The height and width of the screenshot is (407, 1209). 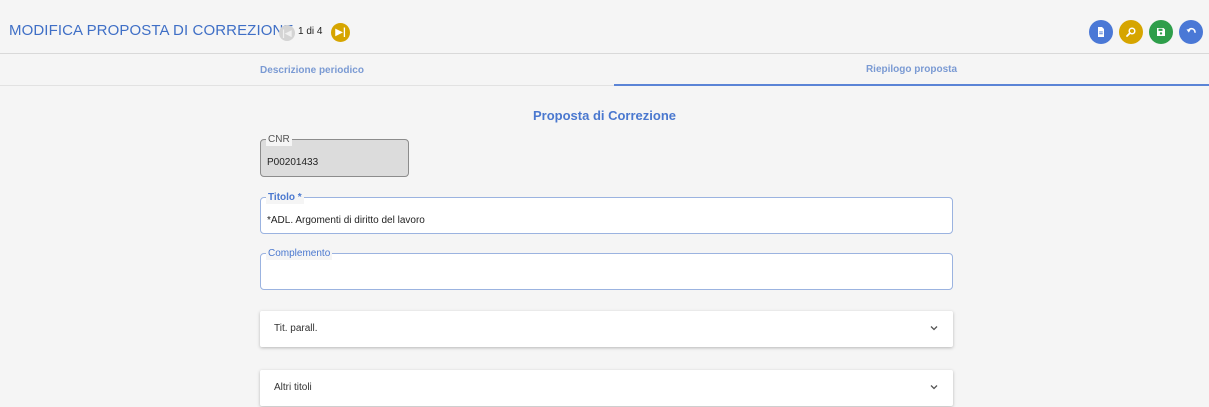 I want to click on cnr-label: CNR, so click(x=279, y=139).